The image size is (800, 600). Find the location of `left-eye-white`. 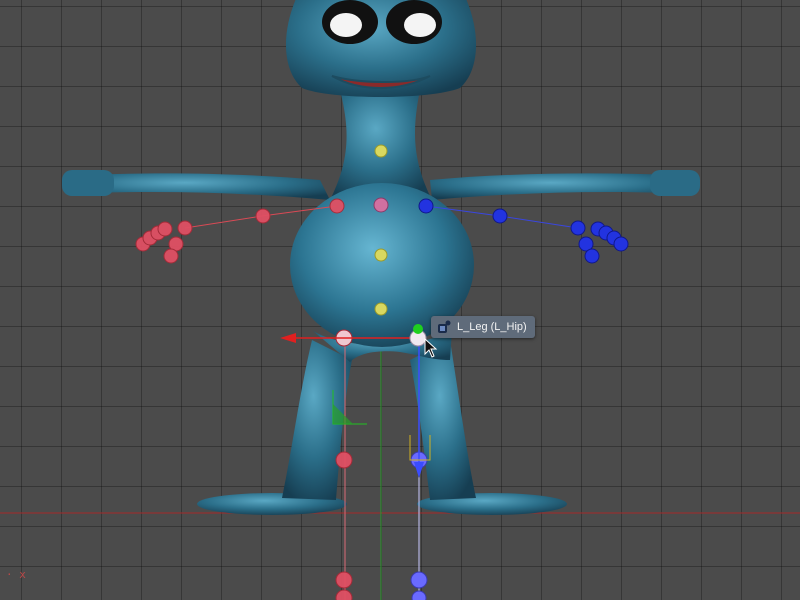

left-eye-white is located at coordinates (420, 25).